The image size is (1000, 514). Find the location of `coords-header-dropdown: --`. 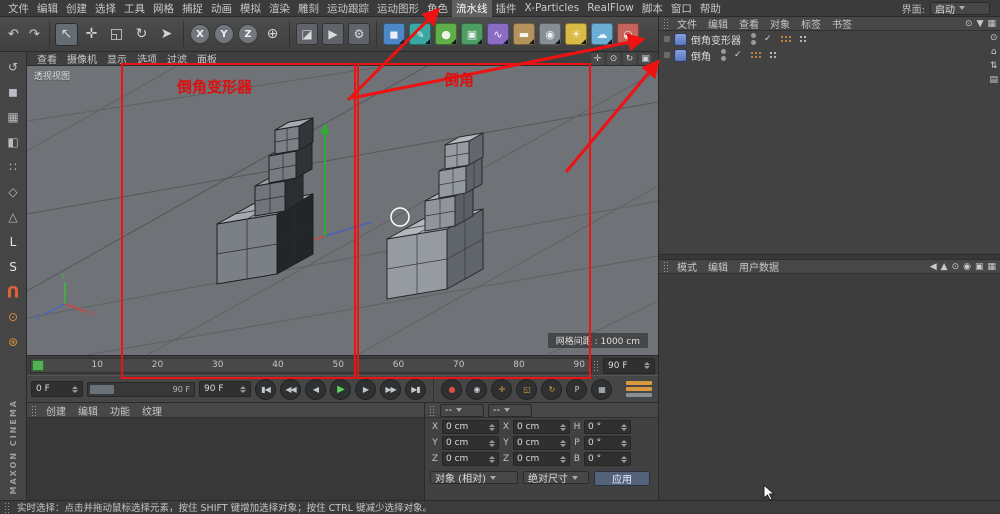

coords-header-dropdown: -- is located at coordinates (510, 410).